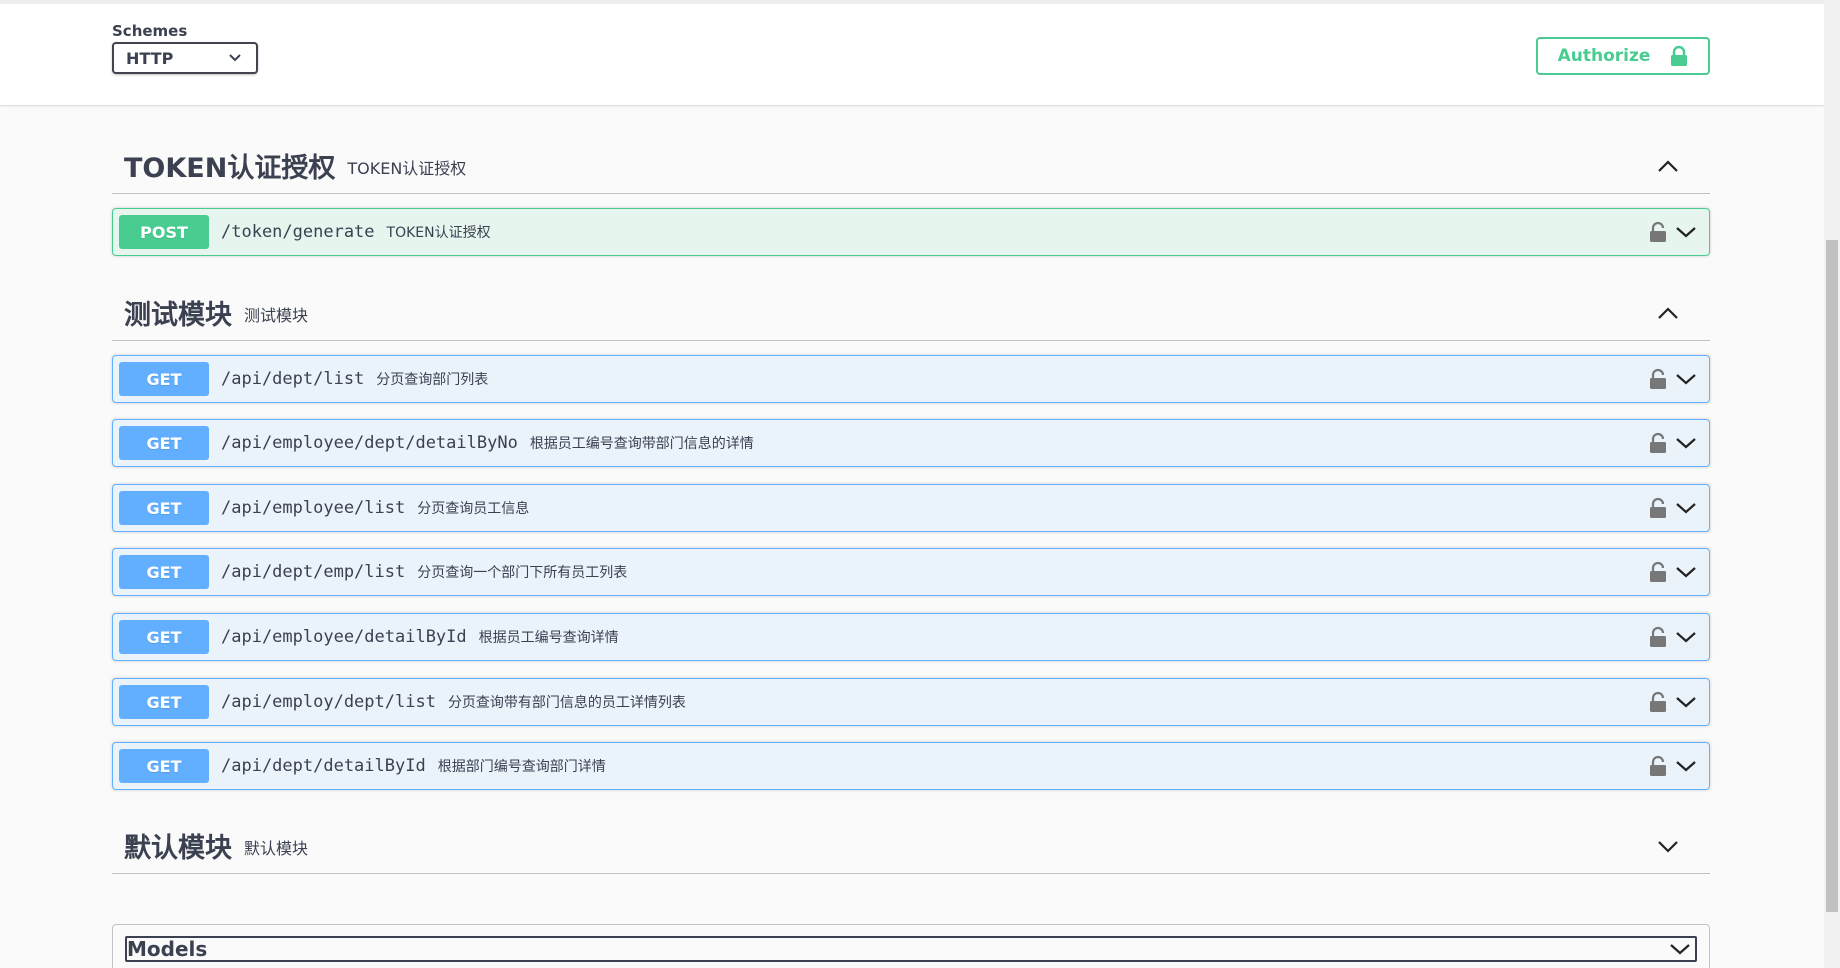 Image resolution: width=1840 pixels, height=968 pixels. I want to click on schemes-label: Schemes, so click(150, 31).